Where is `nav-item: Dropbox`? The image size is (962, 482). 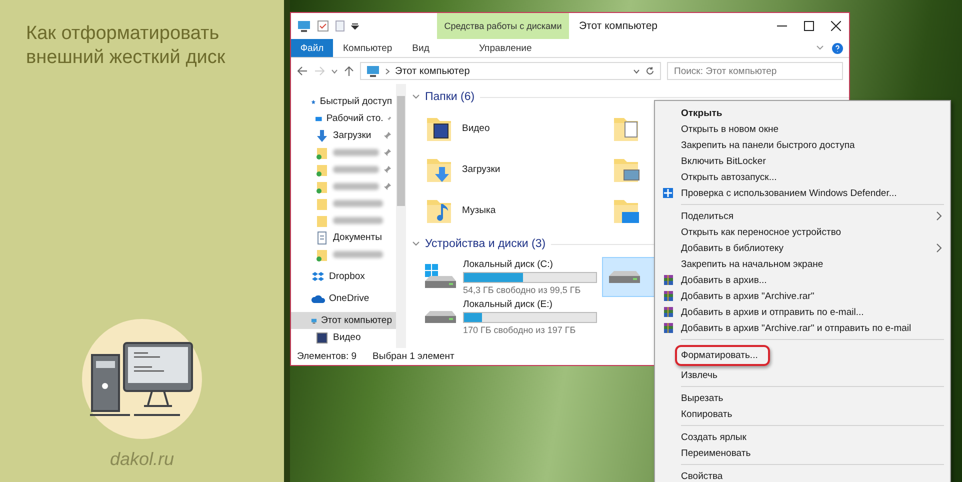 nav-item: Dropbox is located at coordinates (343, 276).